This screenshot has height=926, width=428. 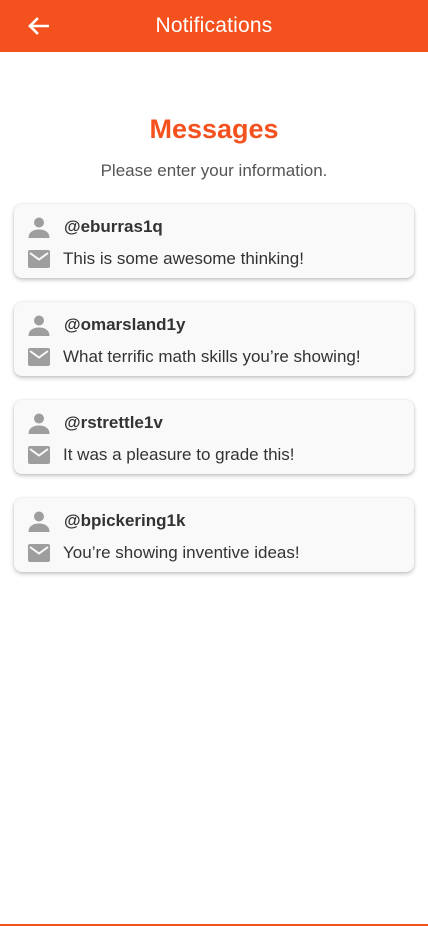 I want to click on arrow-left-icon, so click(x=38, y=26).